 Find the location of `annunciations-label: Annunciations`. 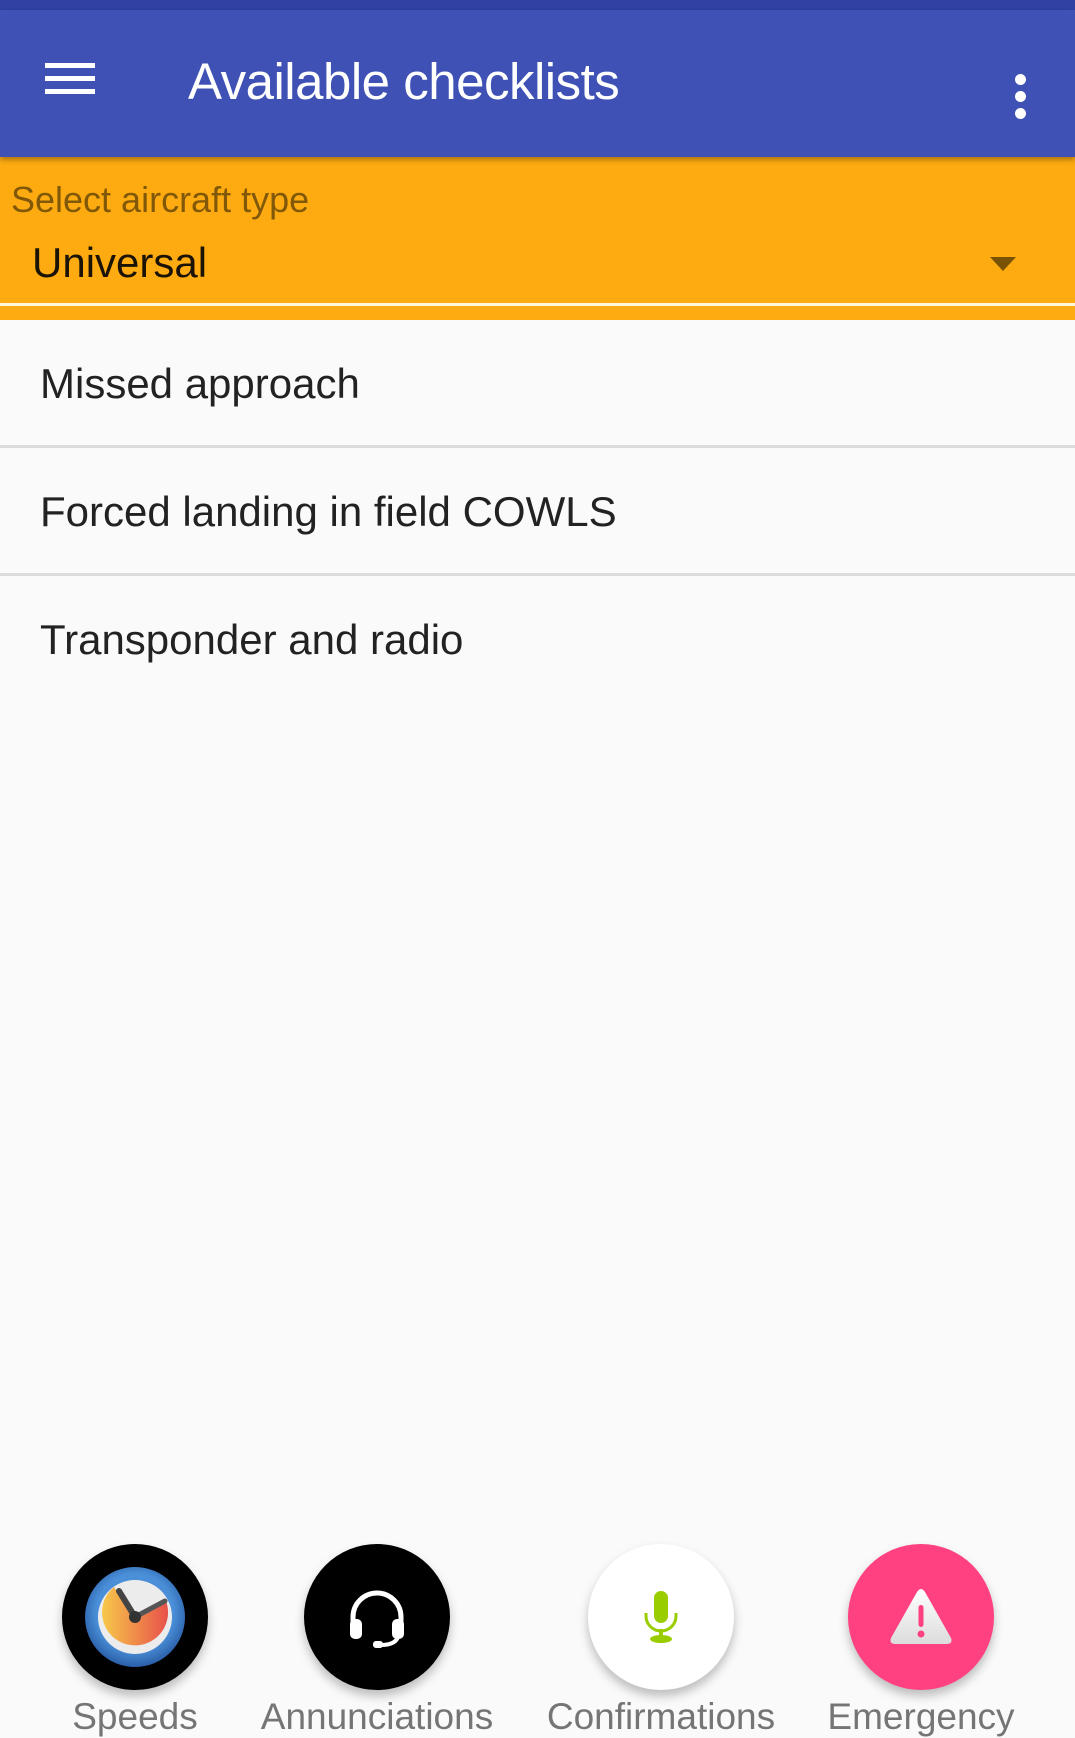

annunciations-label: Annunciations is located at coordinates (377, 1716).